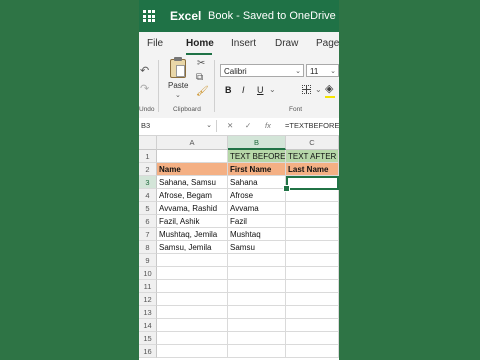  Describe the element at coordinates (148, 325) in the screenshot. I see `row-header: 14` at that location.